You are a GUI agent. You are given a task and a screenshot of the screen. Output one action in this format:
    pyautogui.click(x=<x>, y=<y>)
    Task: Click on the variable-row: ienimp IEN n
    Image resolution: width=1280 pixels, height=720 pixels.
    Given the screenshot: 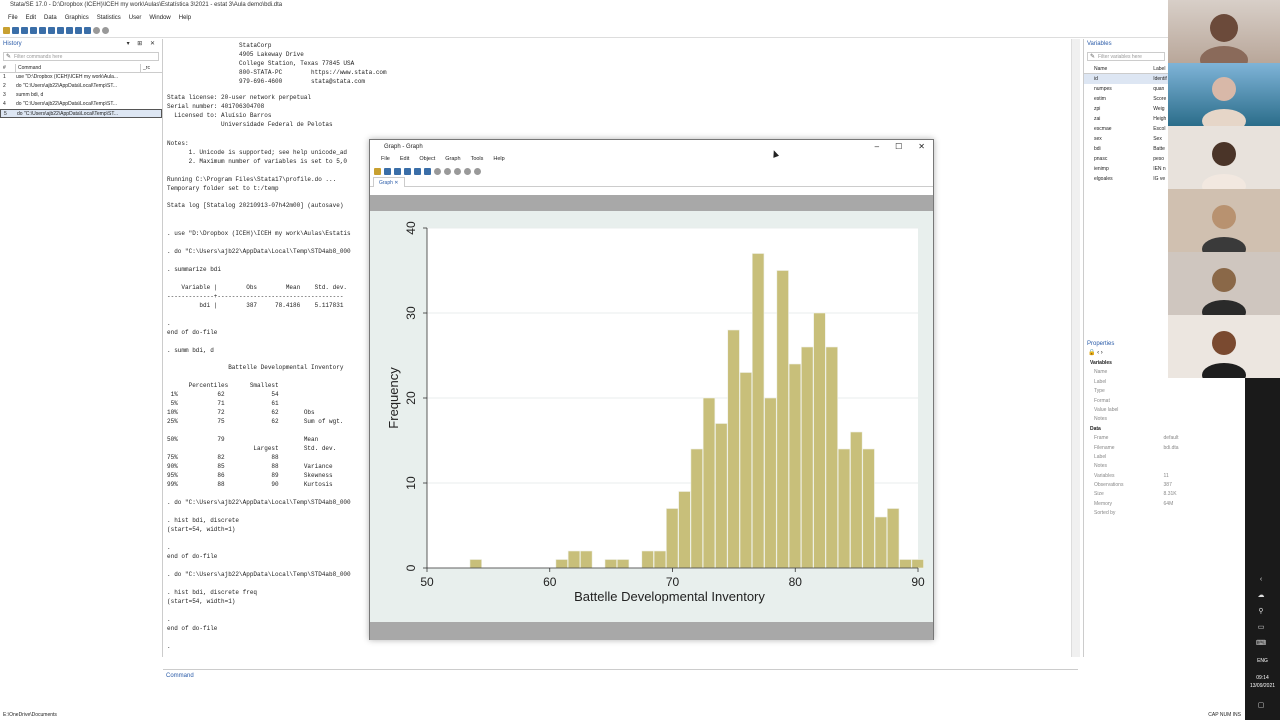 What is the action you would take?
    pyautogui.click(x=1126, y=169)
    